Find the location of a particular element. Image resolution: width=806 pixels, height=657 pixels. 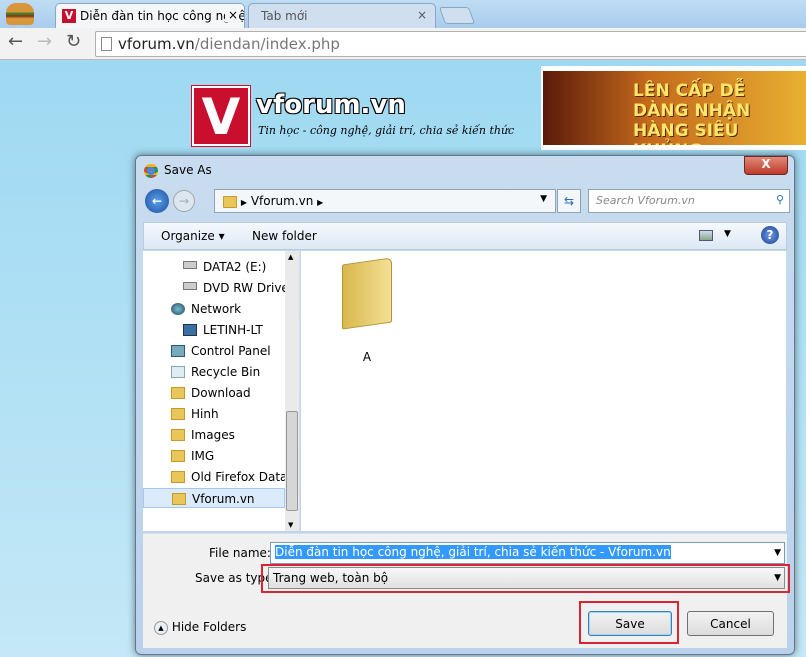

site-logo: V is located at coordinates (221, 116).